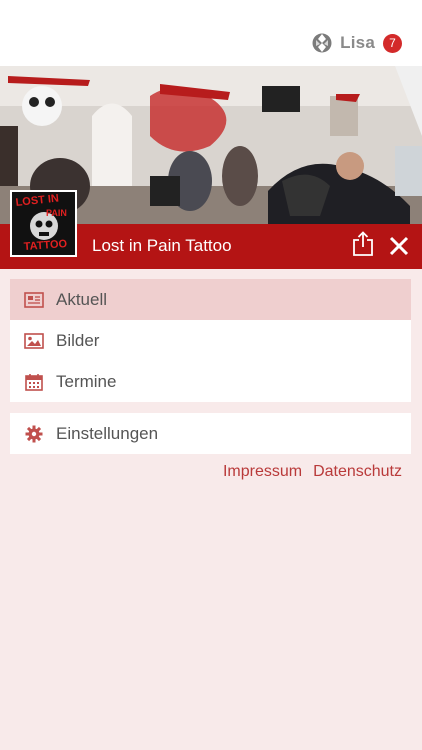 This screenshot has height=750, width=422. What do you see at coordinates (34, 300) in the screenshot?
I see `newspaper-icon` at bounding box center [34, 300].